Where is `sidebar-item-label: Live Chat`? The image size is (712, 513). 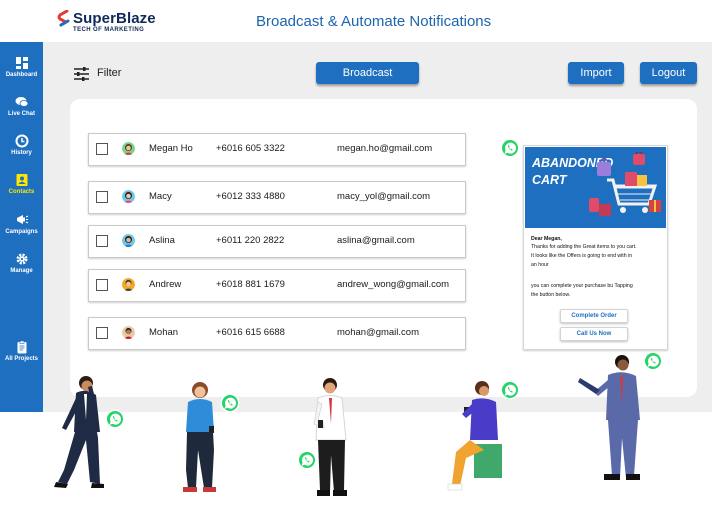 sidebar-item-label: Live Chat is located at coordinates (21, 114).